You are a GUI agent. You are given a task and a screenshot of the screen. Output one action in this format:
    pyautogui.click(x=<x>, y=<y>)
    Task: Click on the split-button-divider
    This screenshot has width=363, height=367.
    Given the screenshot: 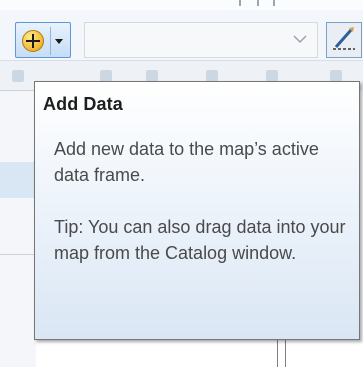 What is the action you would take?
    pyautogui.click(x=50, y=41)
    